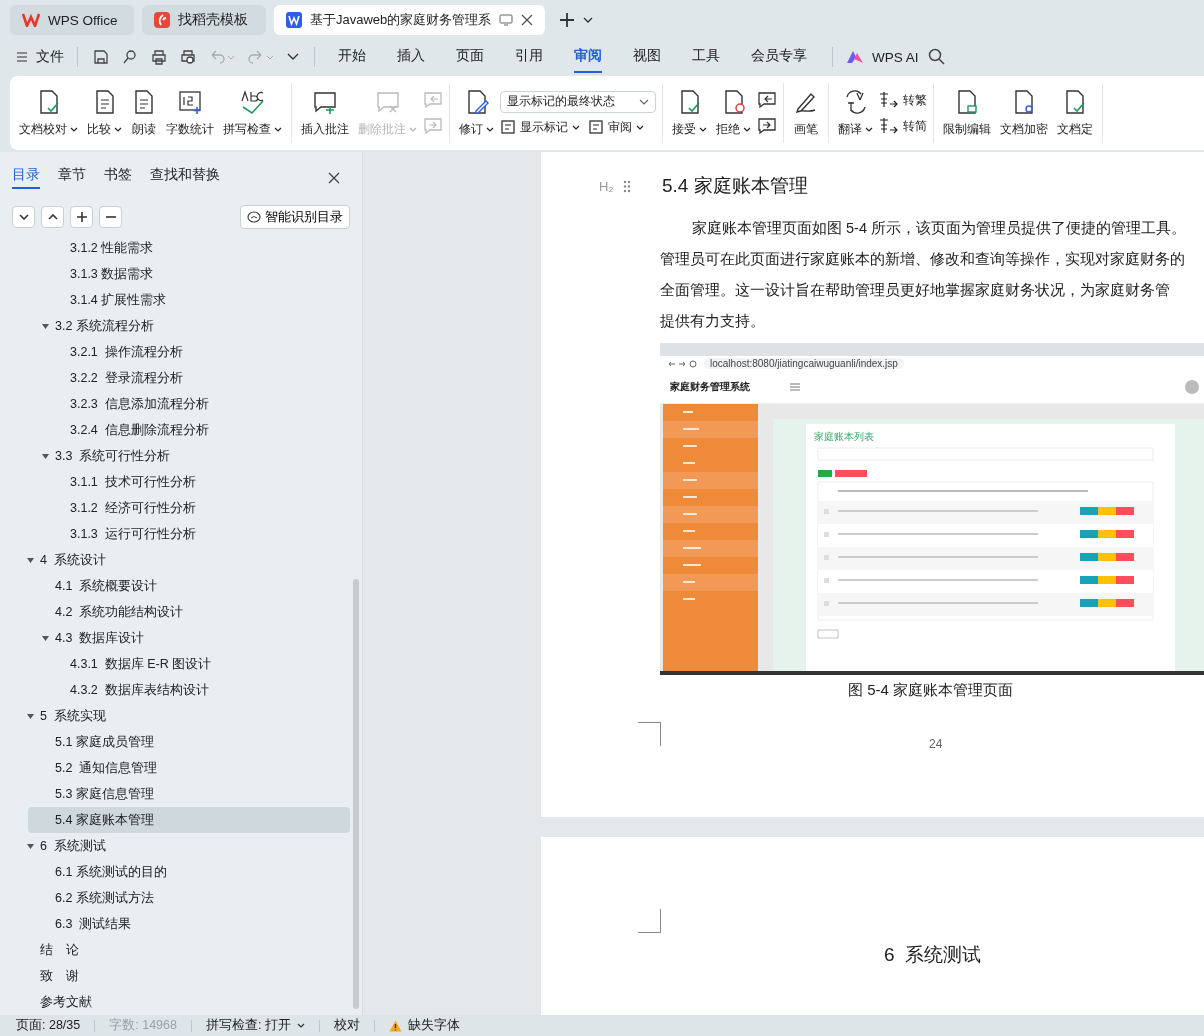 The image size is (1204, 1036). Describe the element at coordinates (175, 378) in the screenshot. I see `toc-item: 3.2.2 登录流程分析` at that location.